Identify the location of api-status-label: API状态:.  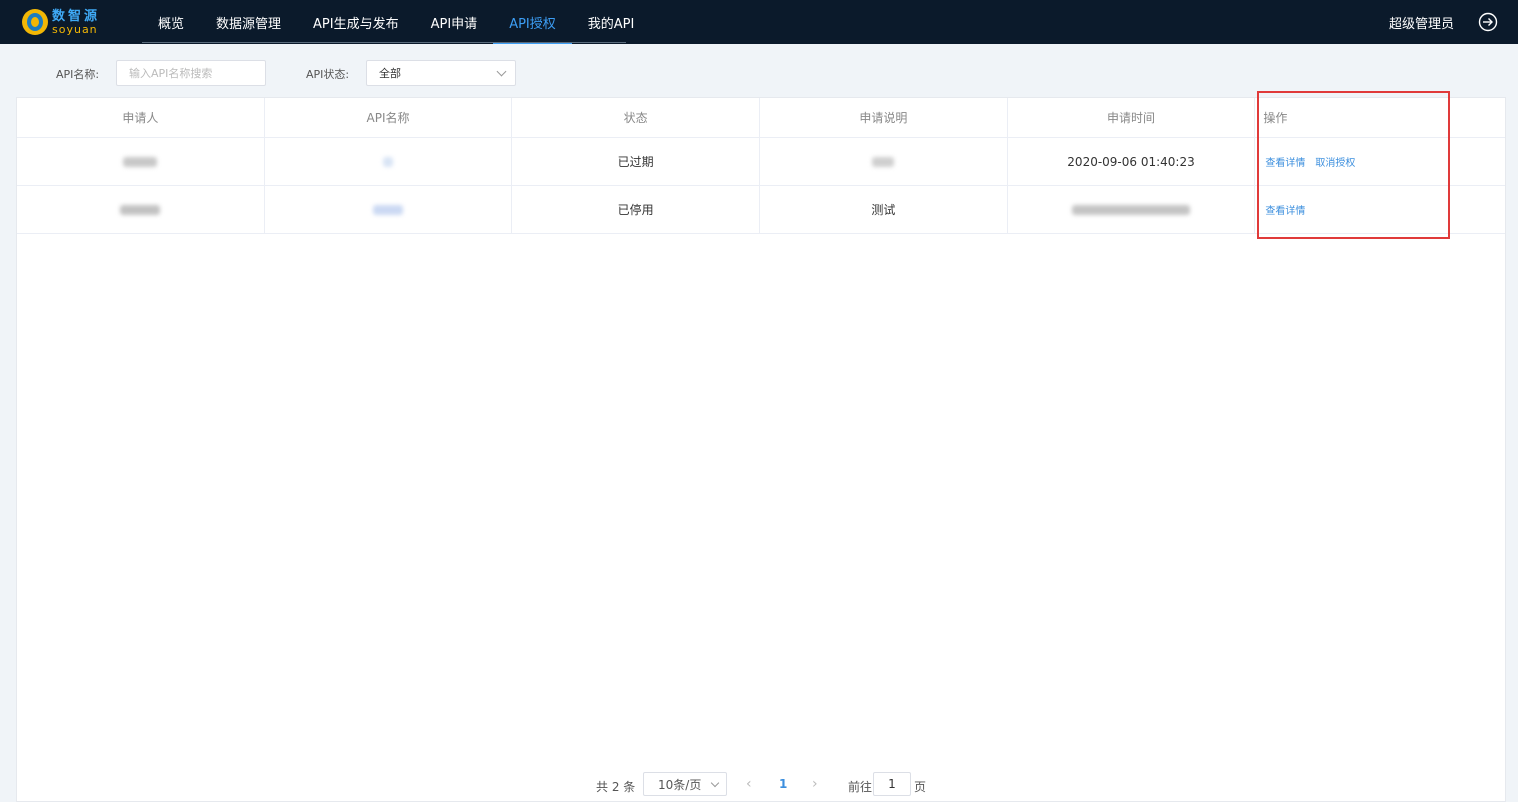
(328, 74).